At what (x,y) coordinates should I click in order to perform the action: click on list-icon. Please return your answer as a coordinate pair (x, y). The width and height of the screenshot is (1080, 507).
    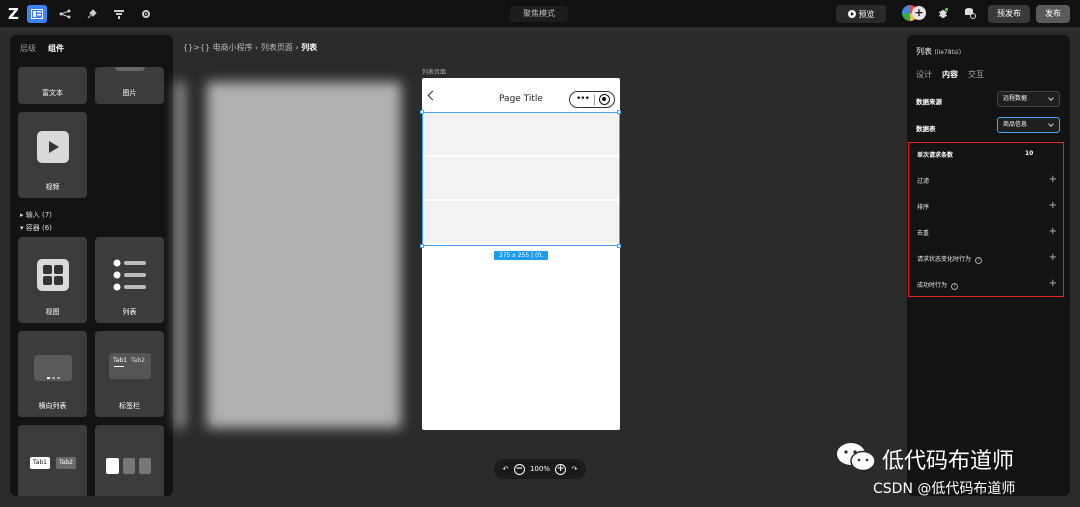
    Looking at the image, I should click on (129, 275).